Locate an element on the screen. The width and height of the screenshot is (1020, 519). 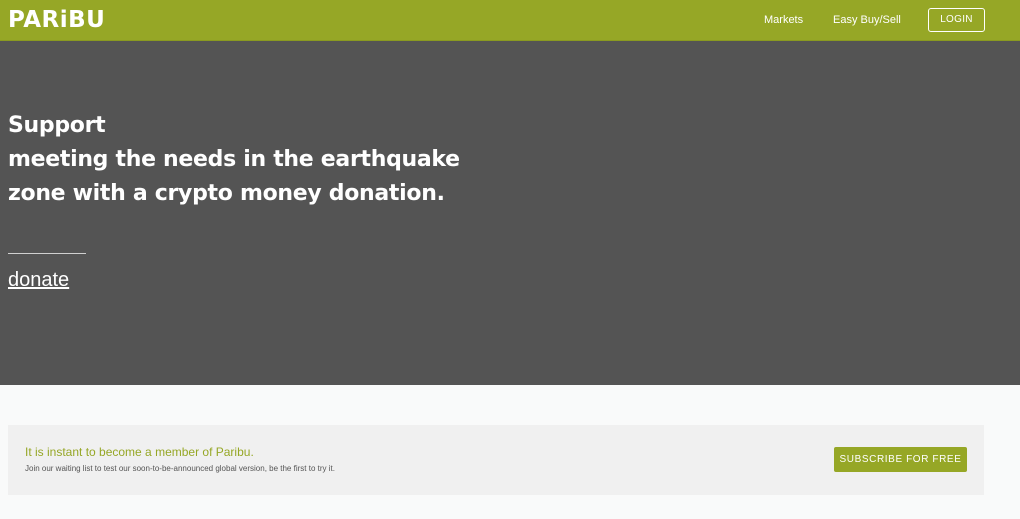
subscribe-button: SUBSCRIBE FOR FREE is located at coordinates (900, 459).